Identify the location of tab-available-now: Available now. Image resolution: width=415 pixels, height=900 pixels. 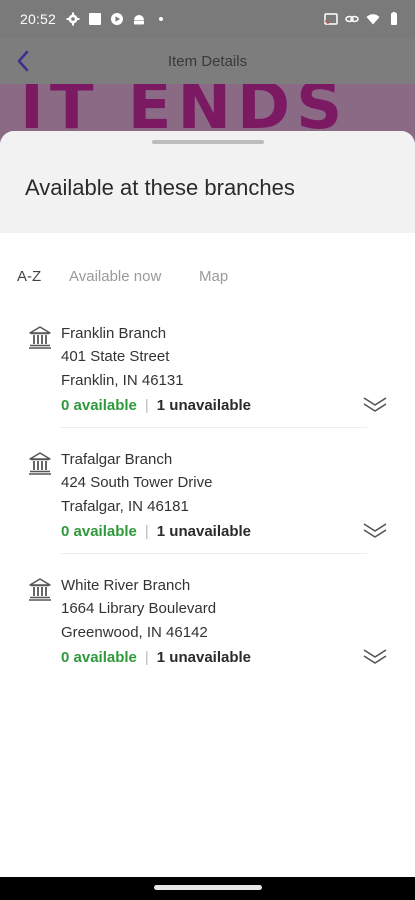
(115, 276).